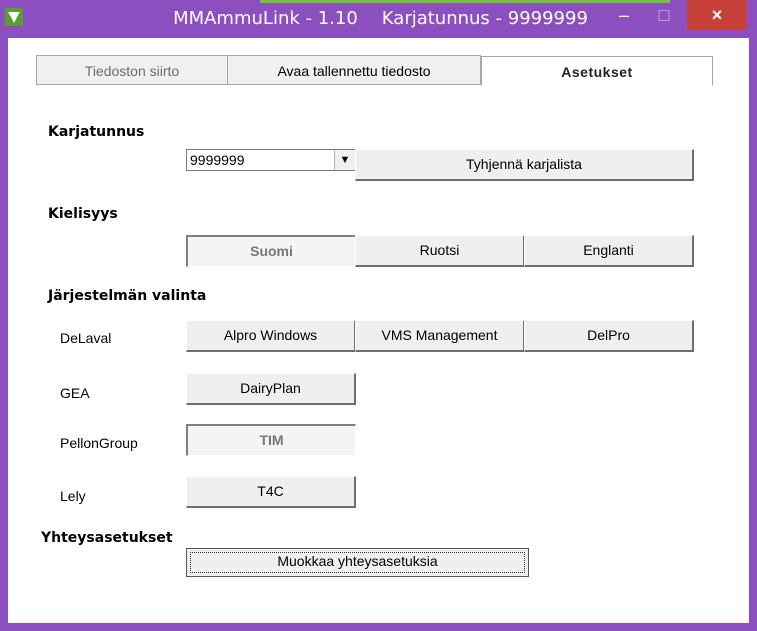 This screenshot has height=631, width=757. What do you see at coordinates (524, 165) in the screenshot?
I see `clear-herd-list-button: Tyhjennä karjalista` at bounding box center [524, 165].